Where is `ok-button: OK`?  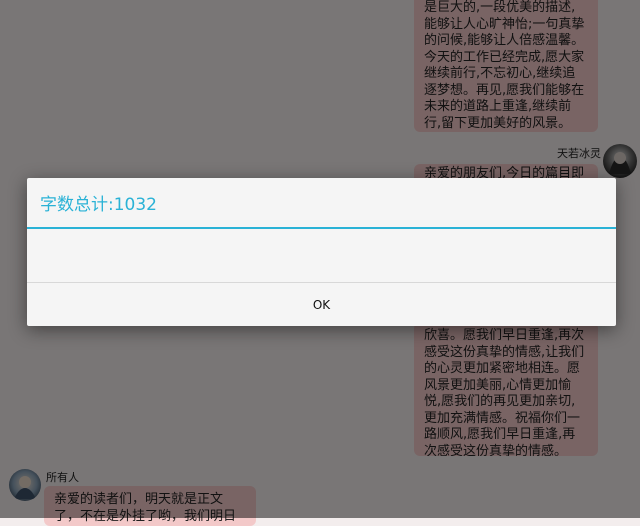
ok-button: OK is located at coordinates (321, 304).